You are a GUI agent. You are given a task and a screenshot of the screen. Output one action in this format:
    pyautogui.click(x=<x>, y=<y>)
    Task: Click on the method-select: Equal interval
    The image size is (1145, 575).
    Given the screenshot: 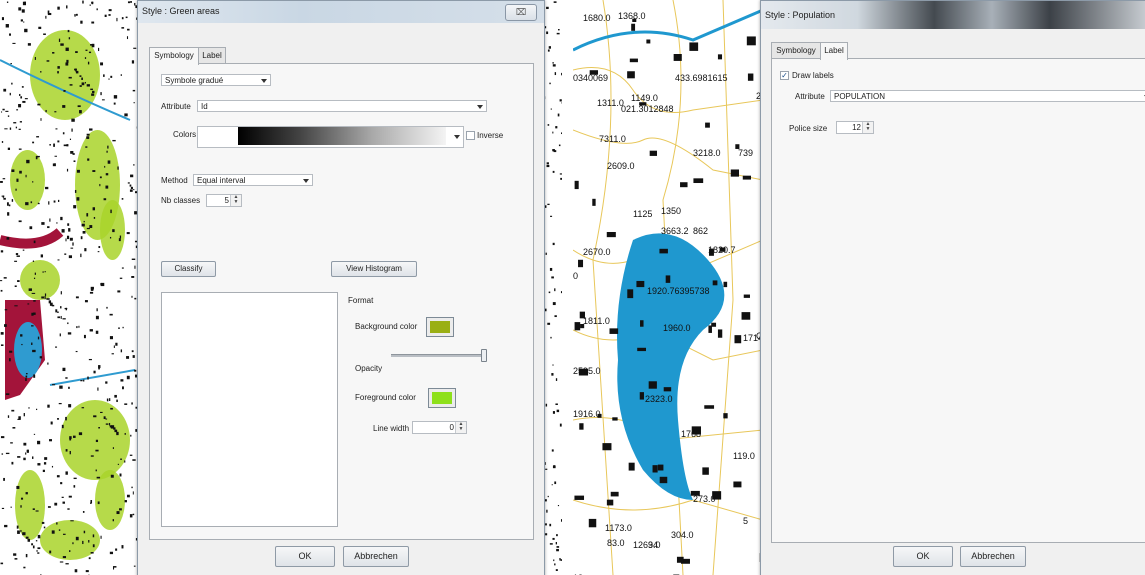 What is the action you would take?
    pyautogui.click(x=253, y=180)
    